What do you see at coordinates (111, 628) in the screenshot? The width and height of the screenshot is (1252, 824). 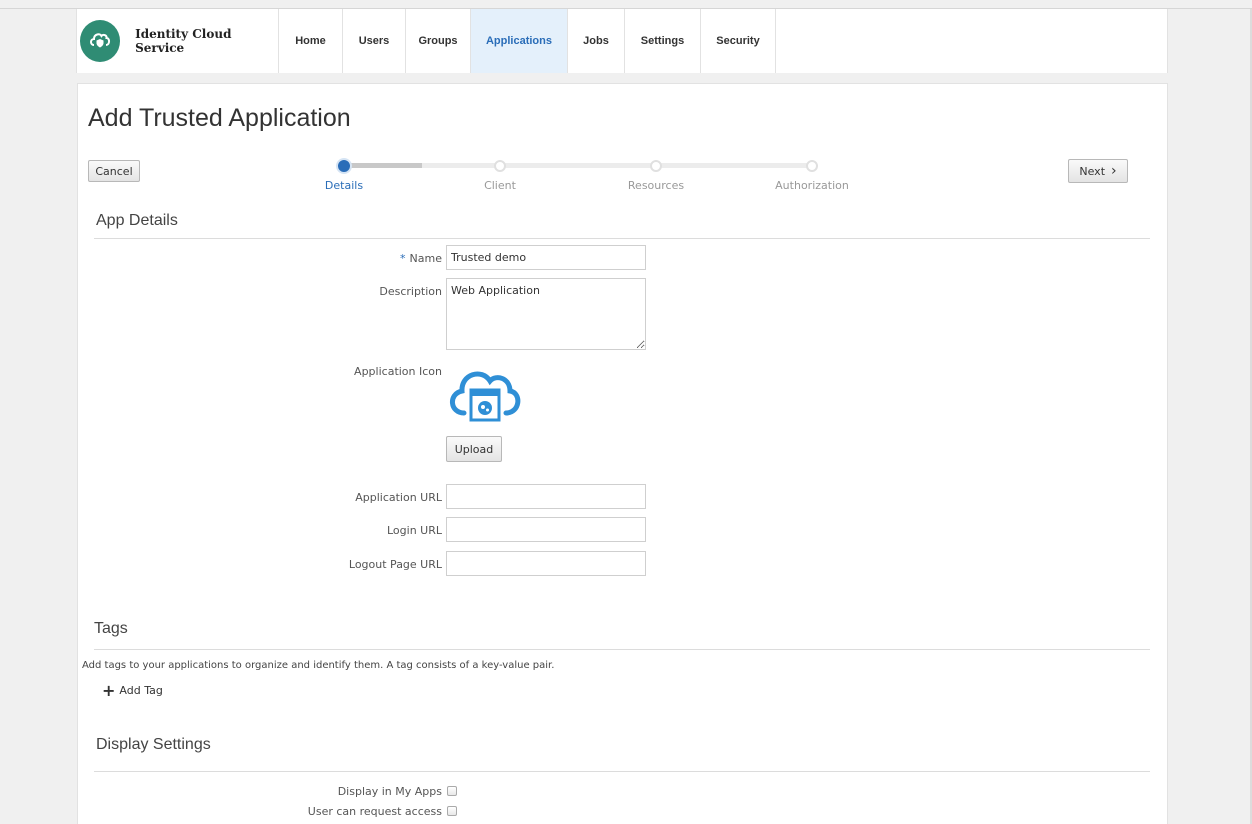 I see `tags-title: Tags` at bounding box center [111, 628].